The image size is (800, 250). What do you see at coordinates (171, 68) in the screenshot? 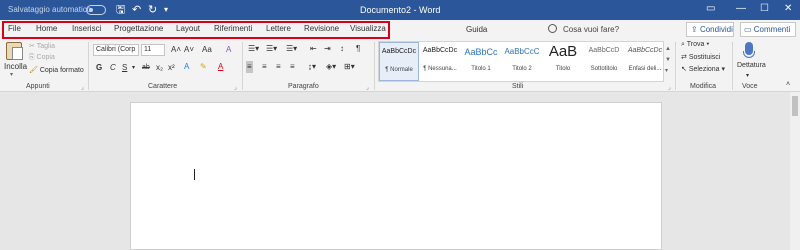
I see `superscript-button: x²` at bounding box center [171, 68].